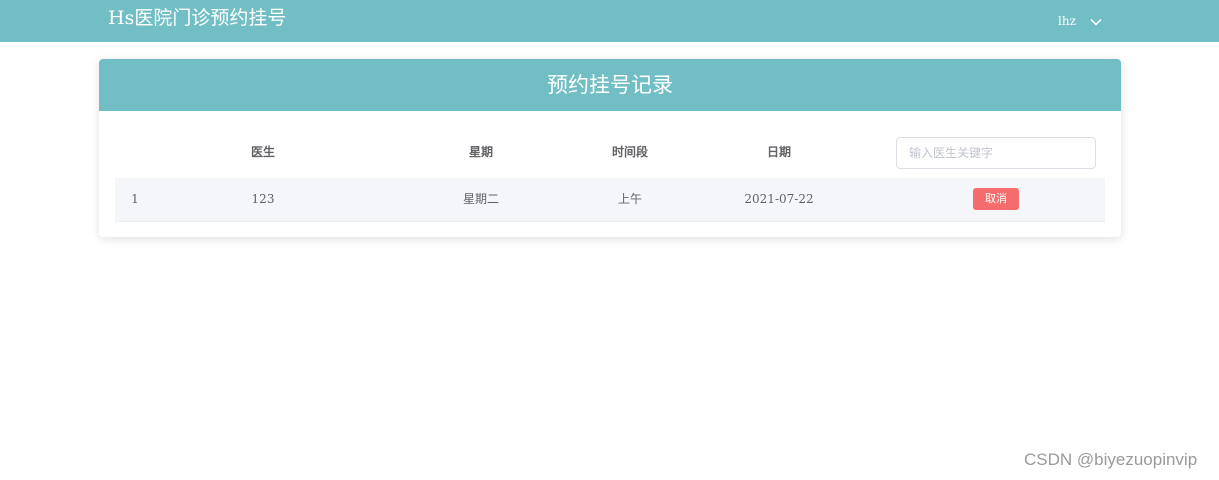  I want to click on card-title: 预约挂号记录, so click(610, 85).